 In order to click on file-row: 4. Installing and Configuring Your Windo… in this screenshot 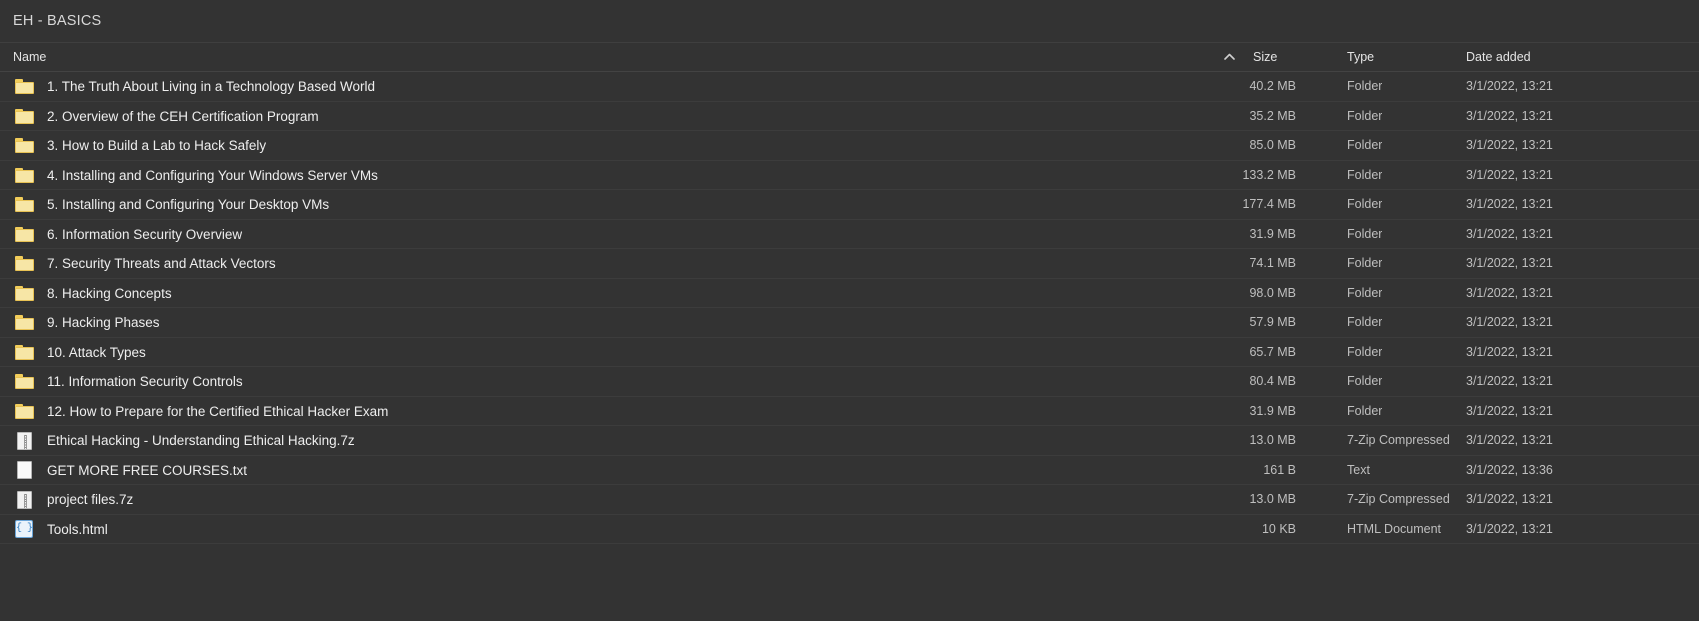, I will do `click(849, 175)`.